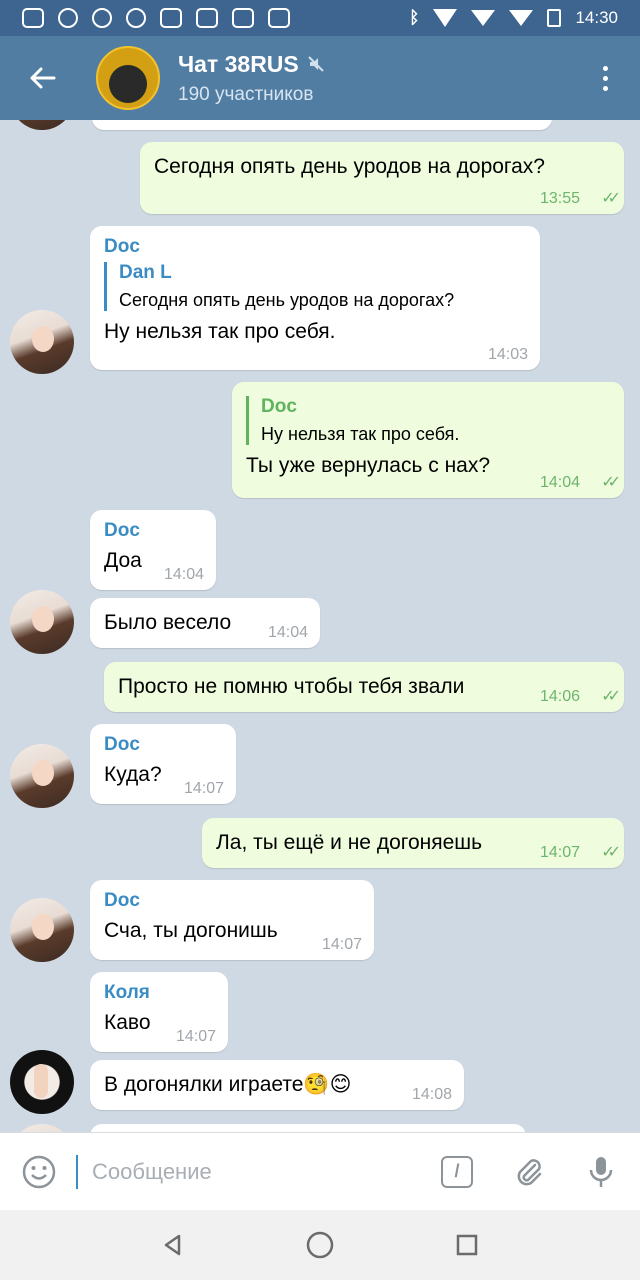 The width and height of the screenshot is (640, 1280). I want to click on search-notification-icon, so click(102, 18).